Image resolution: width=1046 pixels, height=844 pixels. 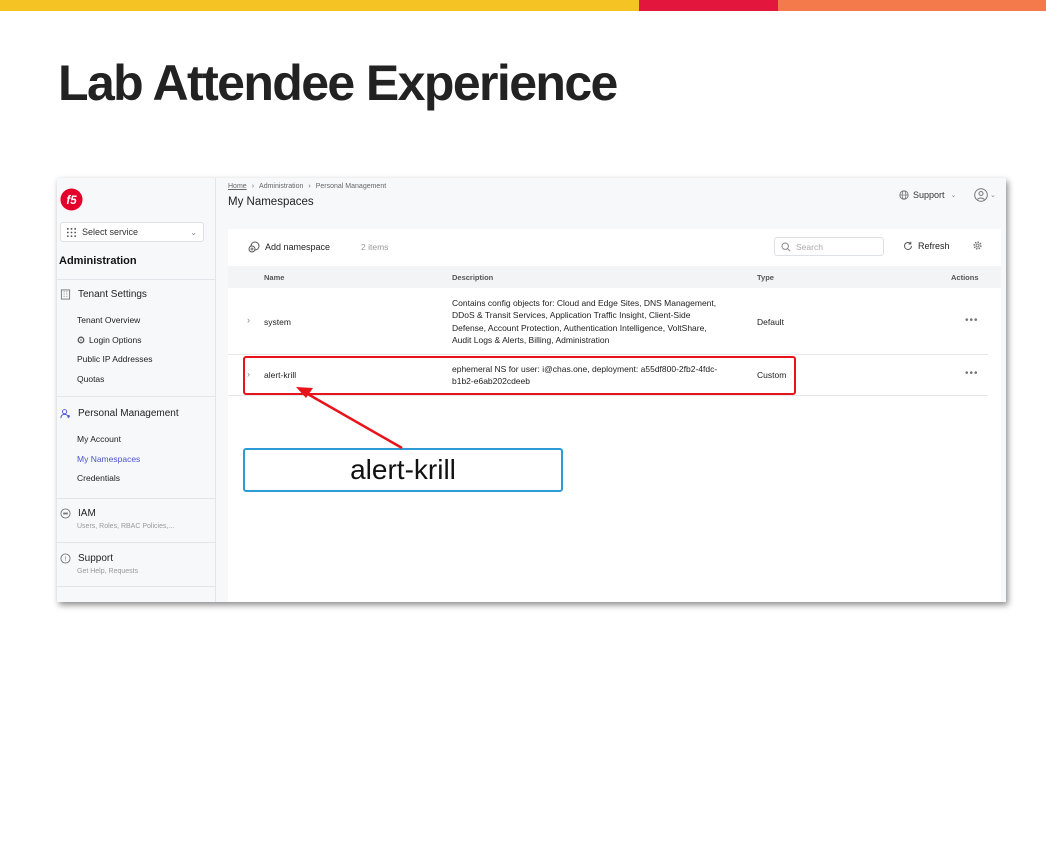 I want to click on refresh-button: Refresh, so click(x=926, y=246).